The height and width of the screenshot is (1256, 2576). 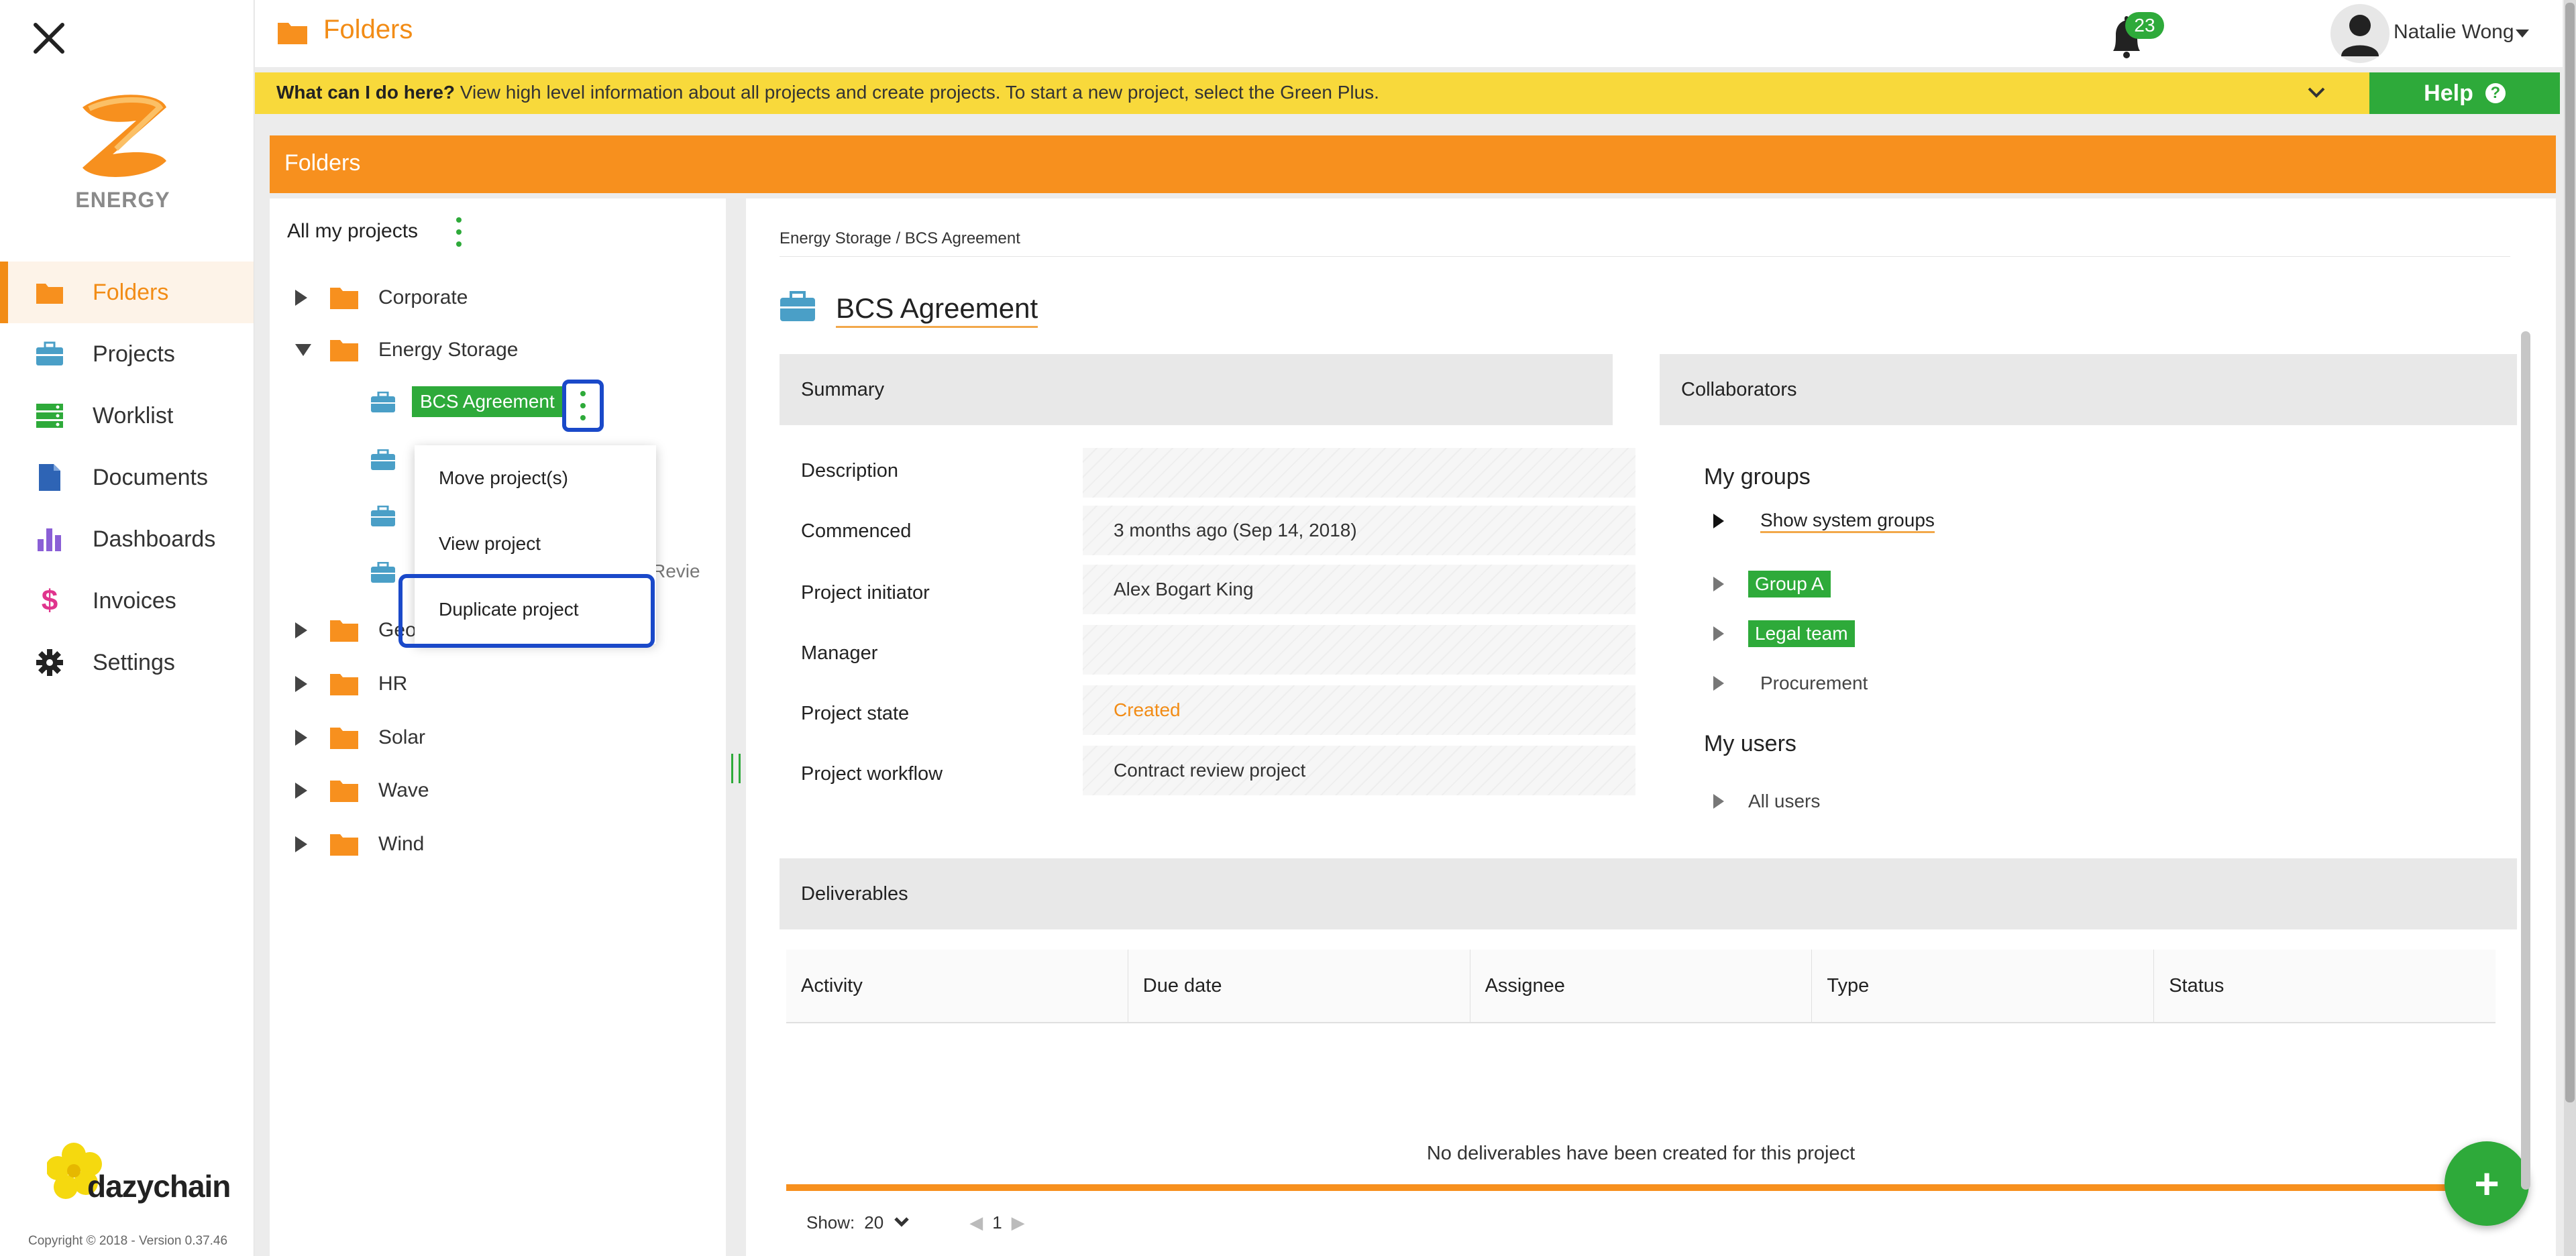 I want to click on add-project-button: +, so click(x=2487, y=1183).